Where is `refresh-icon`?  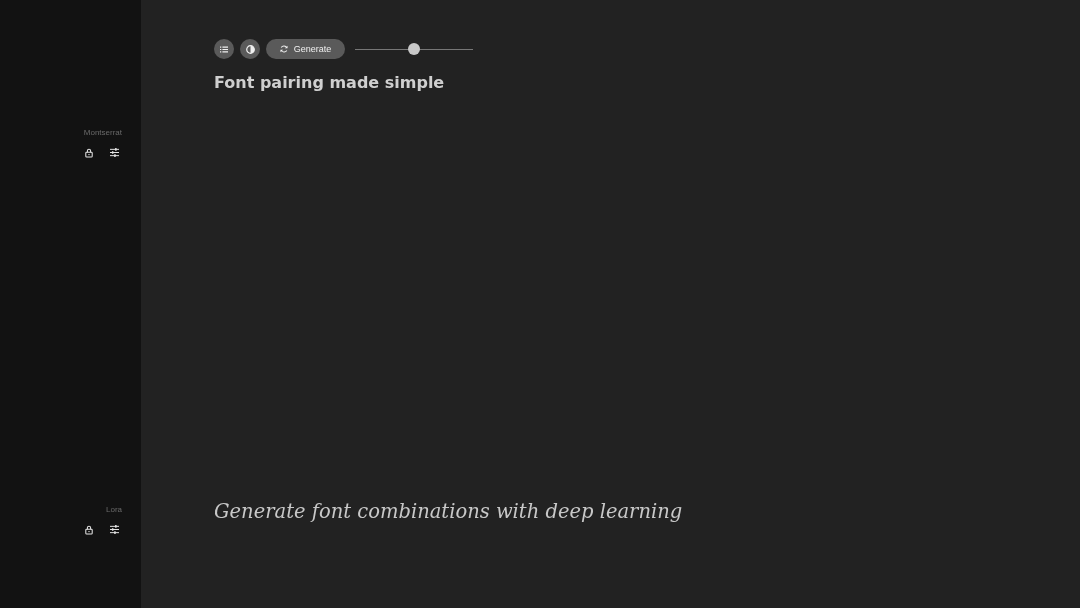 refresh-icon is located at coordinates (283, 49).